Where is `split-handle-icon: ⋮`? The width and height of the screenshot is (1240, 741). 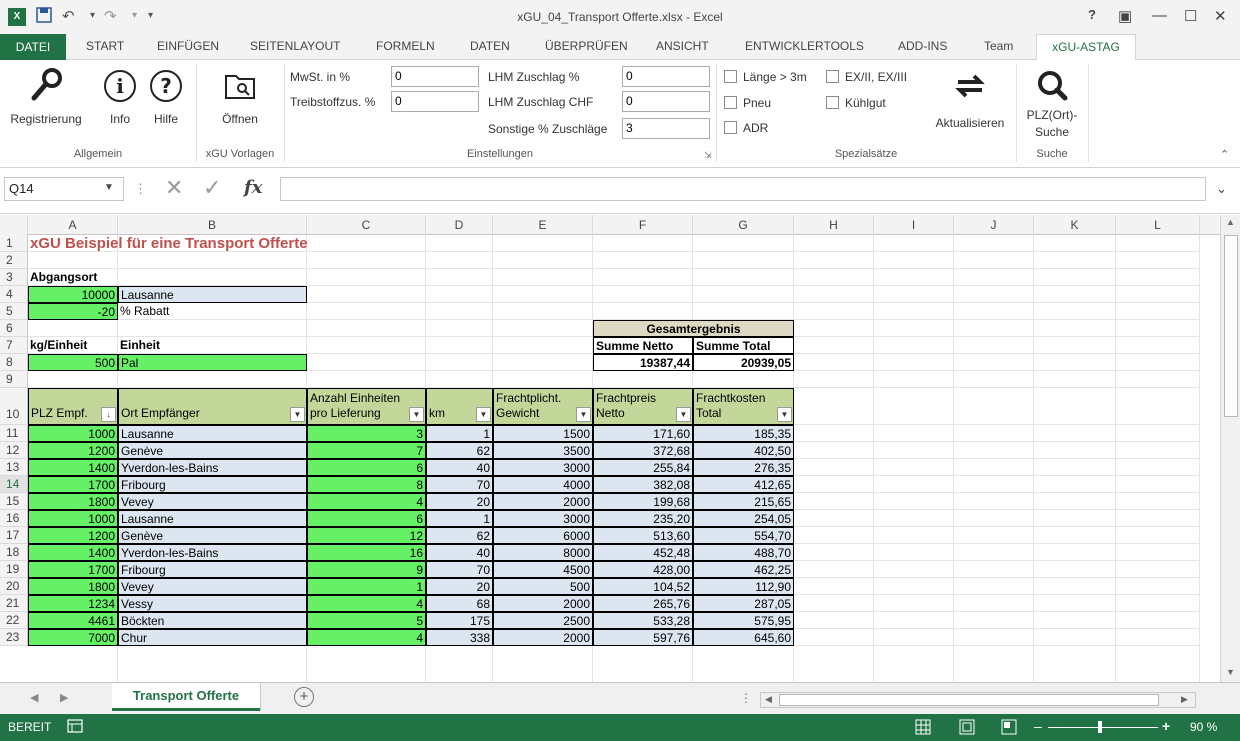 split-handle-icon: ⋮ is located at coordinates (746, 698).